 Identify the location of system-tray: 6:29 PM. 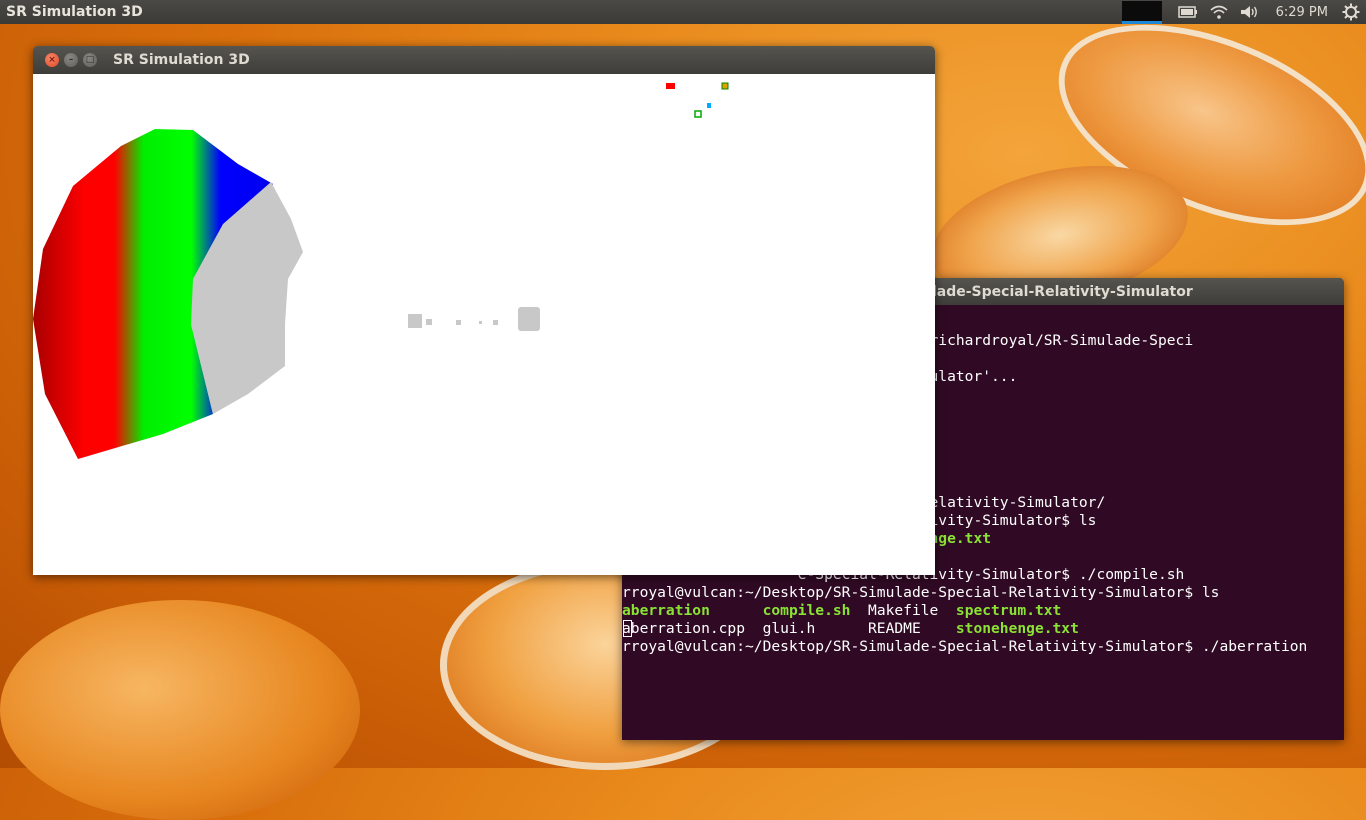
(1241, 12).